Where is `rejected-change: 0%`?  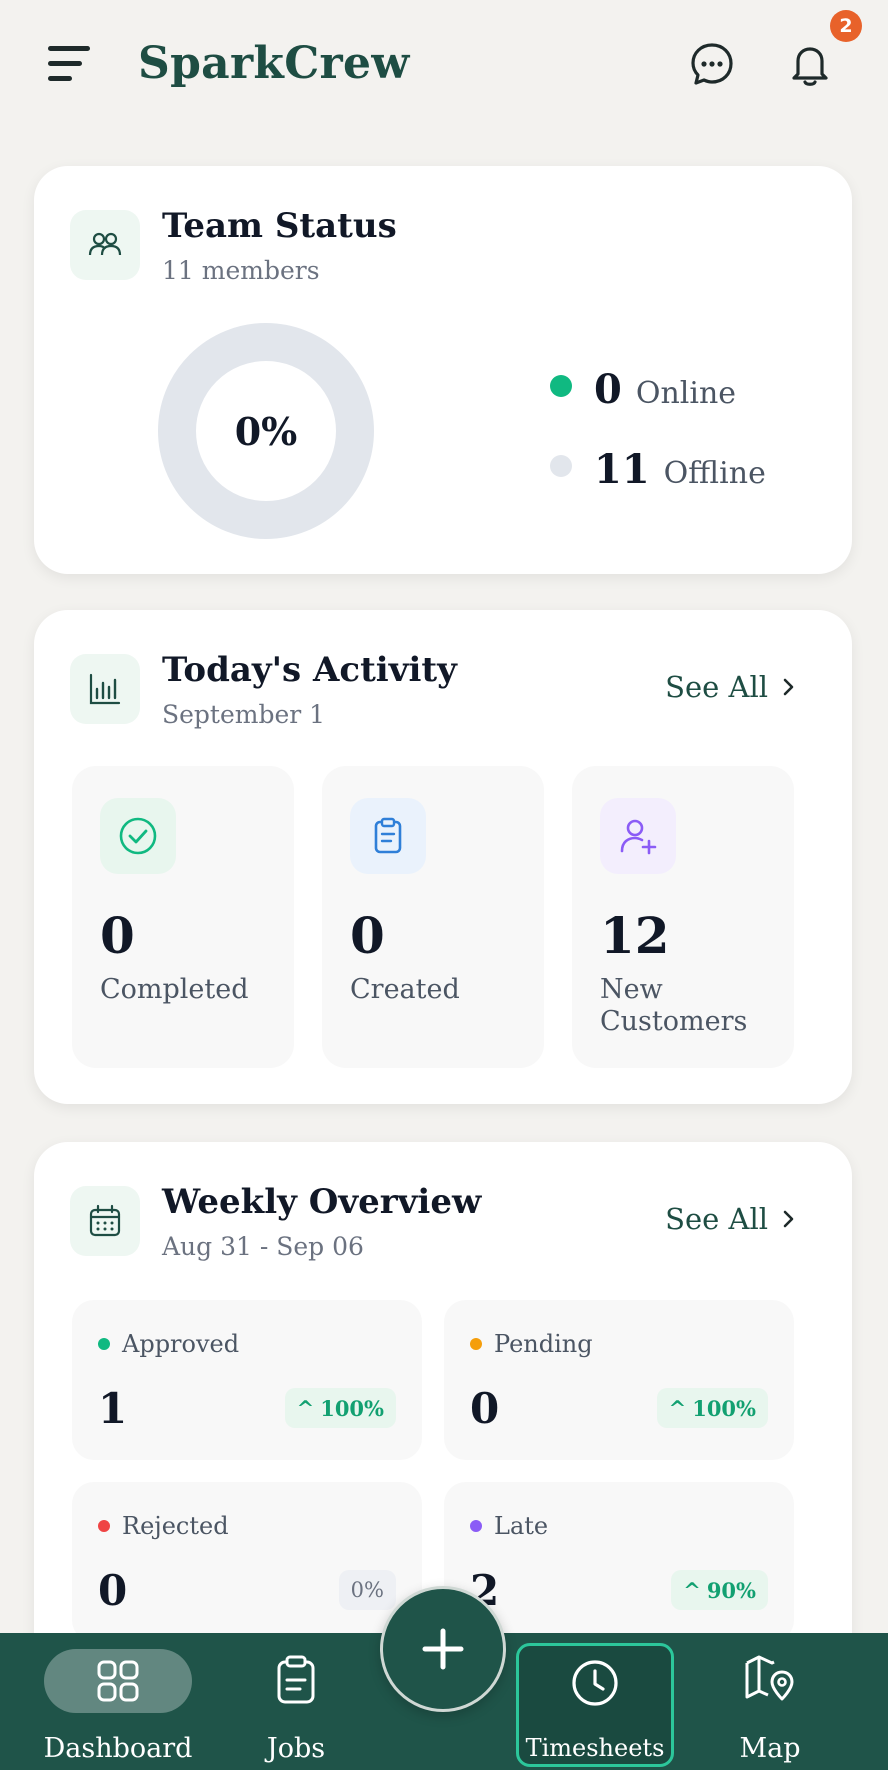
rejected-change: 0% is located at coordinates (367, 1590).